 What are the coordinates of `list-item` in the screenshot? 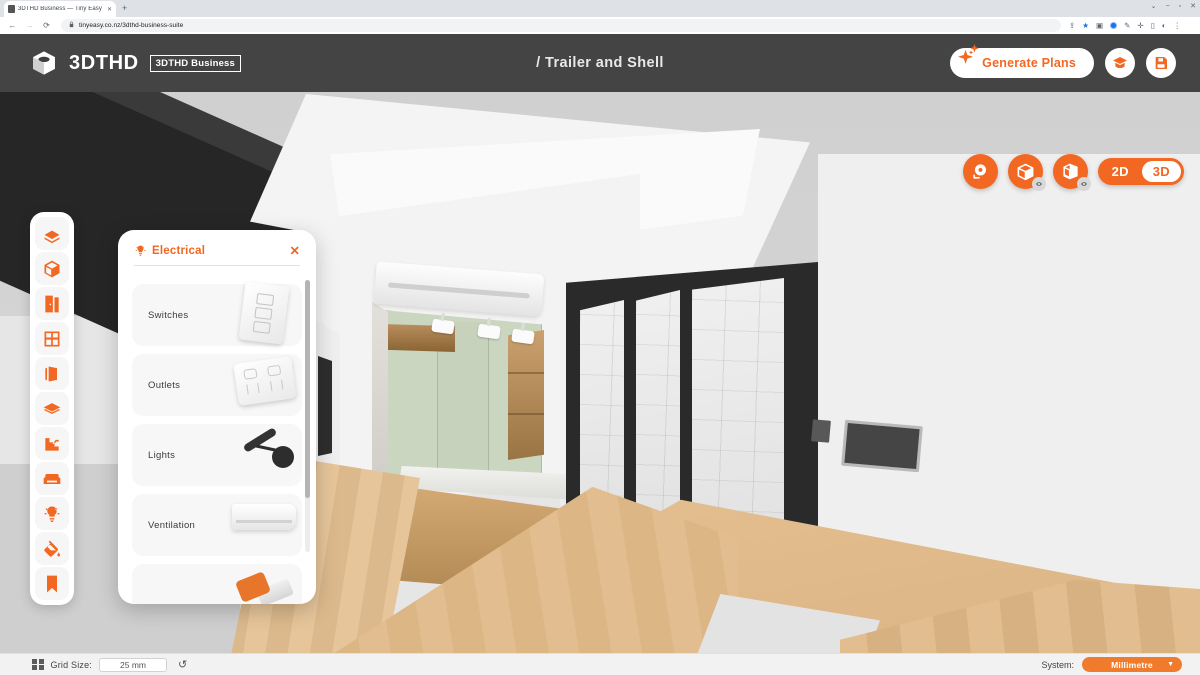 It's located at (217, 584).